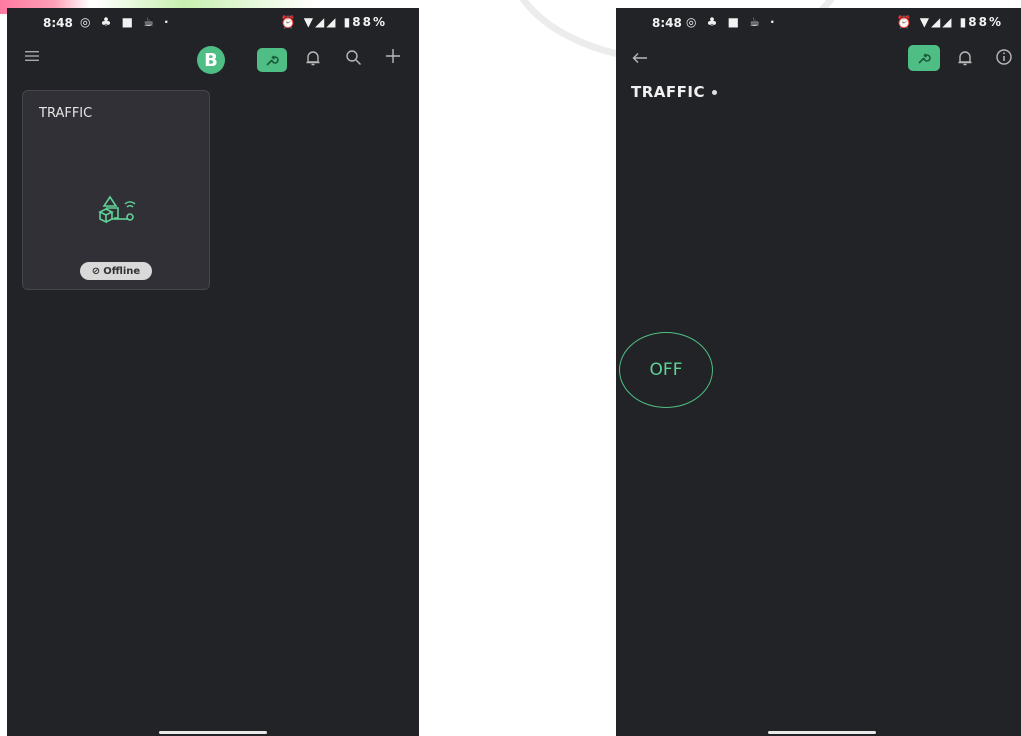 The image size is (1021, 736). What do you see at coordinates (116, 190) in the screenshot?
I see `device-card: TRAFFIC ⊘ Offline` at bounding box center [116, 190].